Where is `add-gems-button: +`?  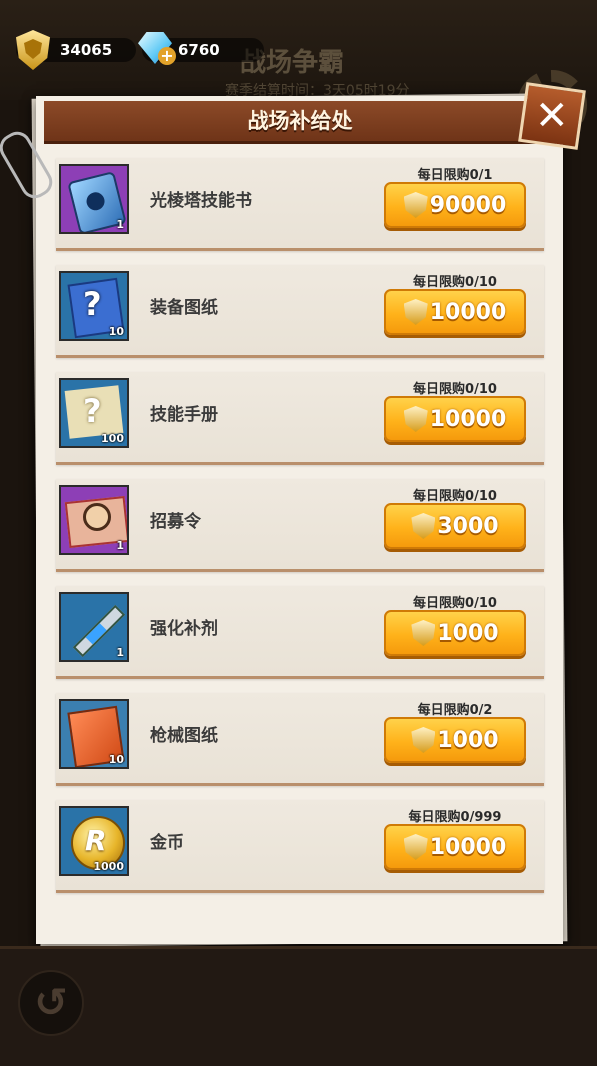
add-gems-button: + is located at coordinates (167, 56).